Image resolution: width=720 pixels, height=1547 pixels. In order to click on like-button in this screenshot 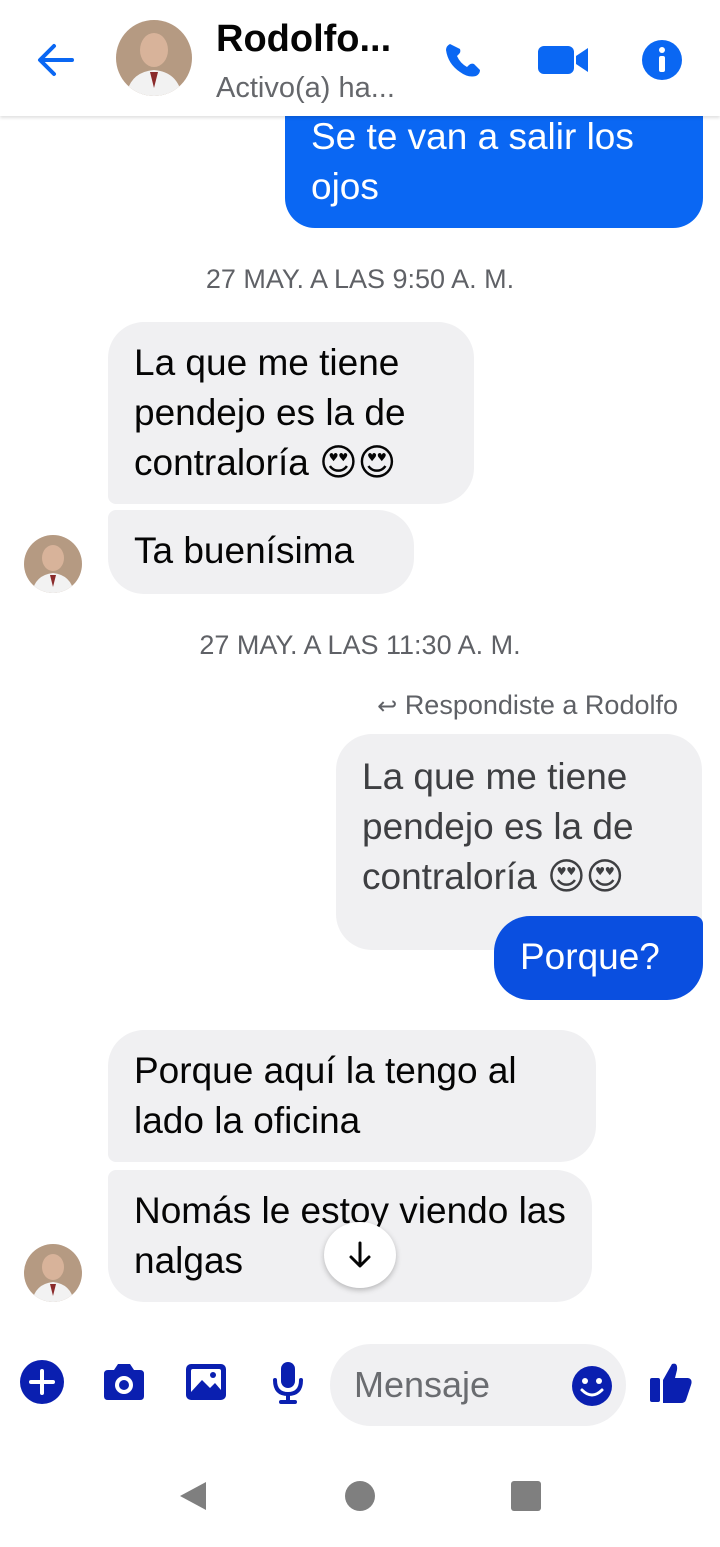, I will do `click(671, 1382)`.